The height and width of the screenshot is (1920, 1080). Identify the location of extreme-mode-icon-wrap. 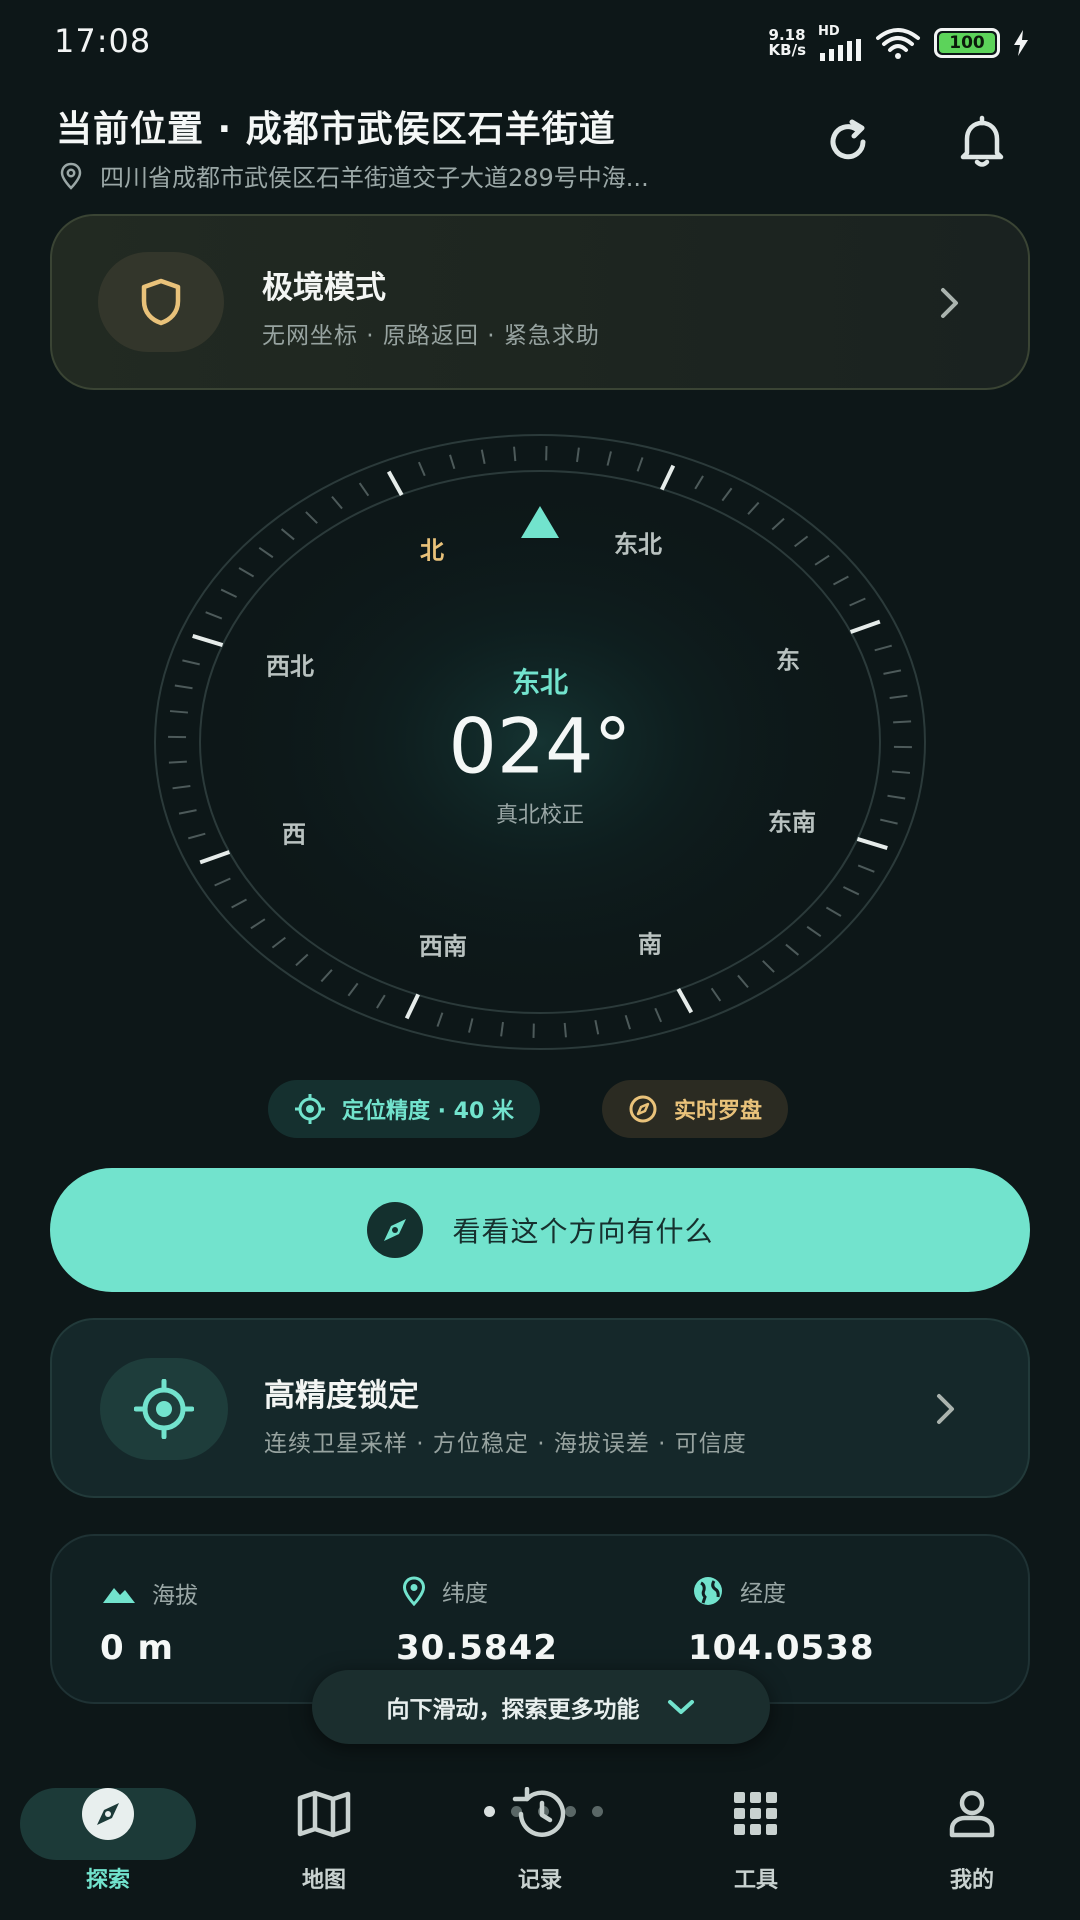
(161, 302).